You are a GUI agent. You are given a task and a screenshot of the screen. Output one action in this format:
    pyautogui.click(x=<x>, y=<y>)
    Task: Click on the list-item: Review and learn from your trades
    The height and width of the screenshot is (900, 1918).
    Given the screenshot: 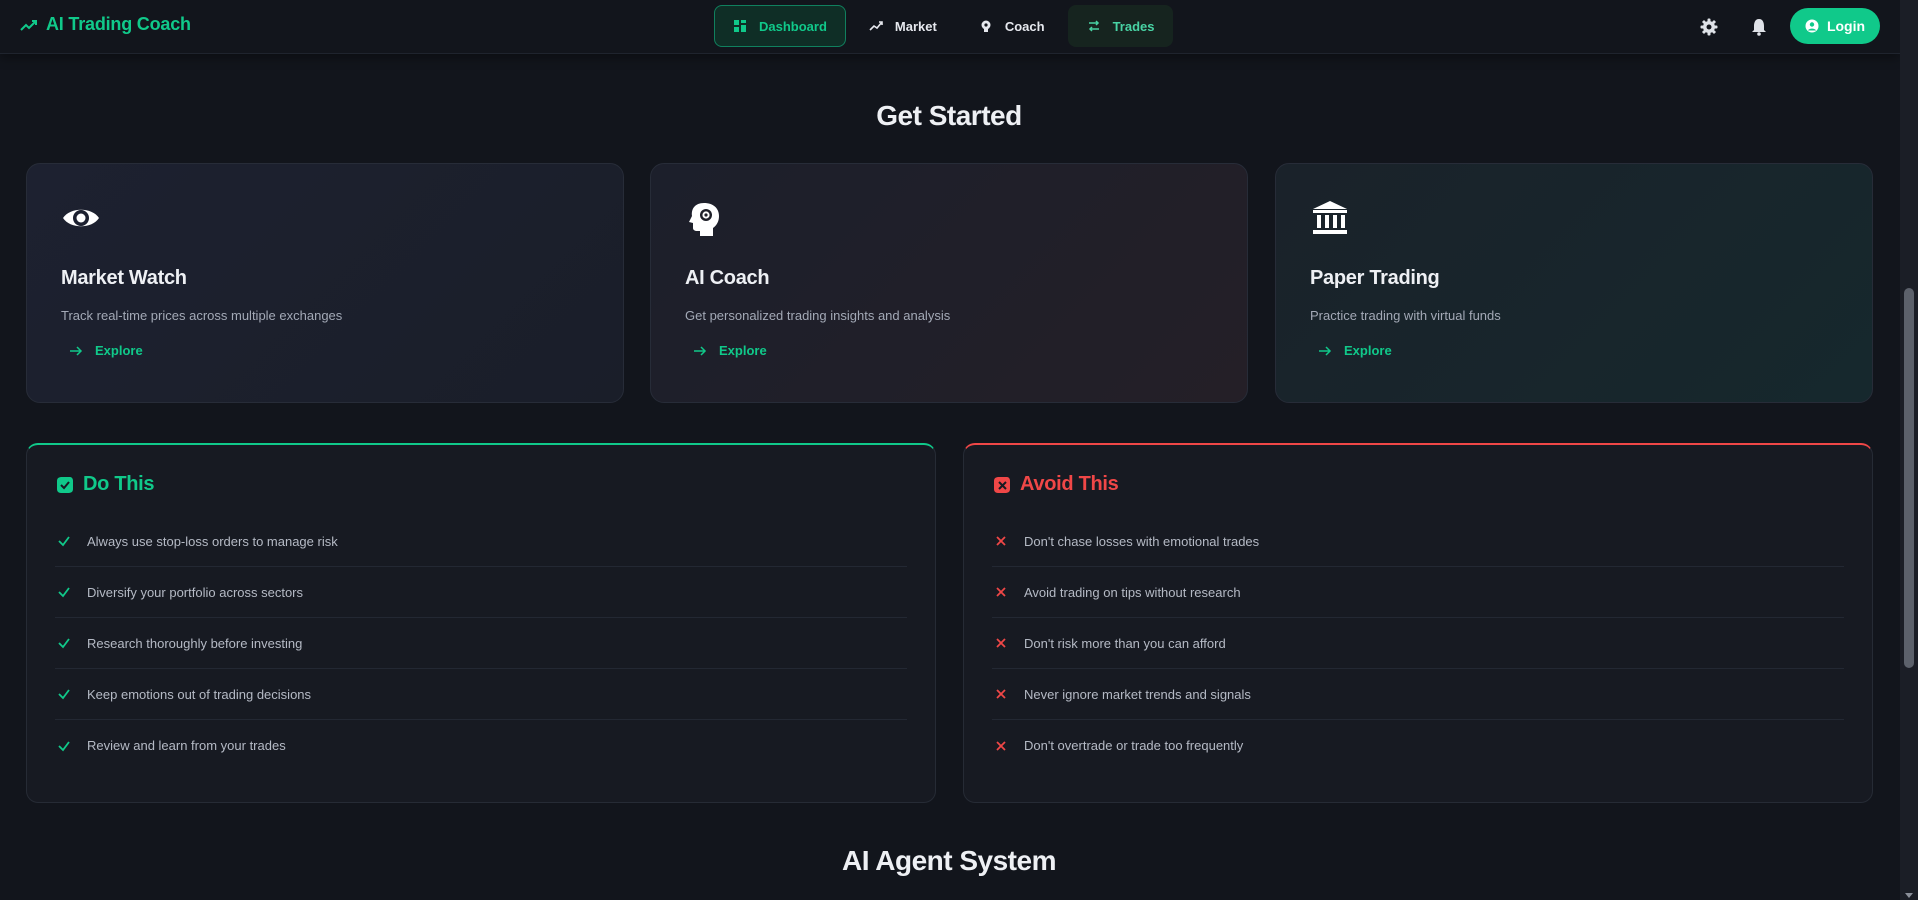 What is the action you would take?
    pyautogui.click(x=481, y=745)
    